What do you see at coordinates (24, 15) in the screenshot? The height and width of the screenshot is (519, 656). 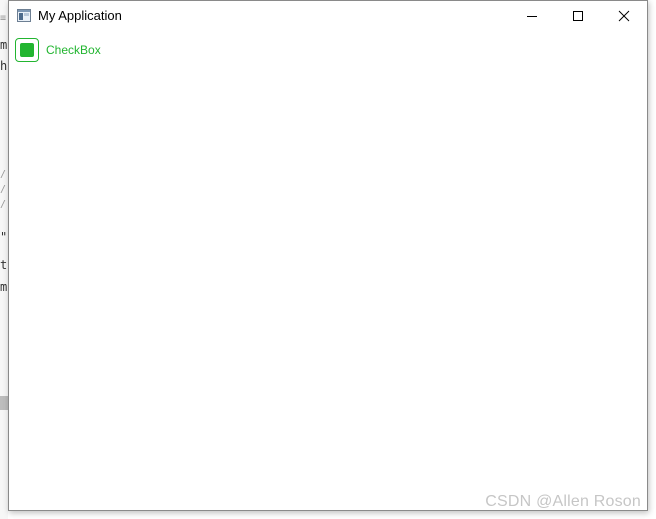 I see `application-window-icon` at bounding box center [24, 15].